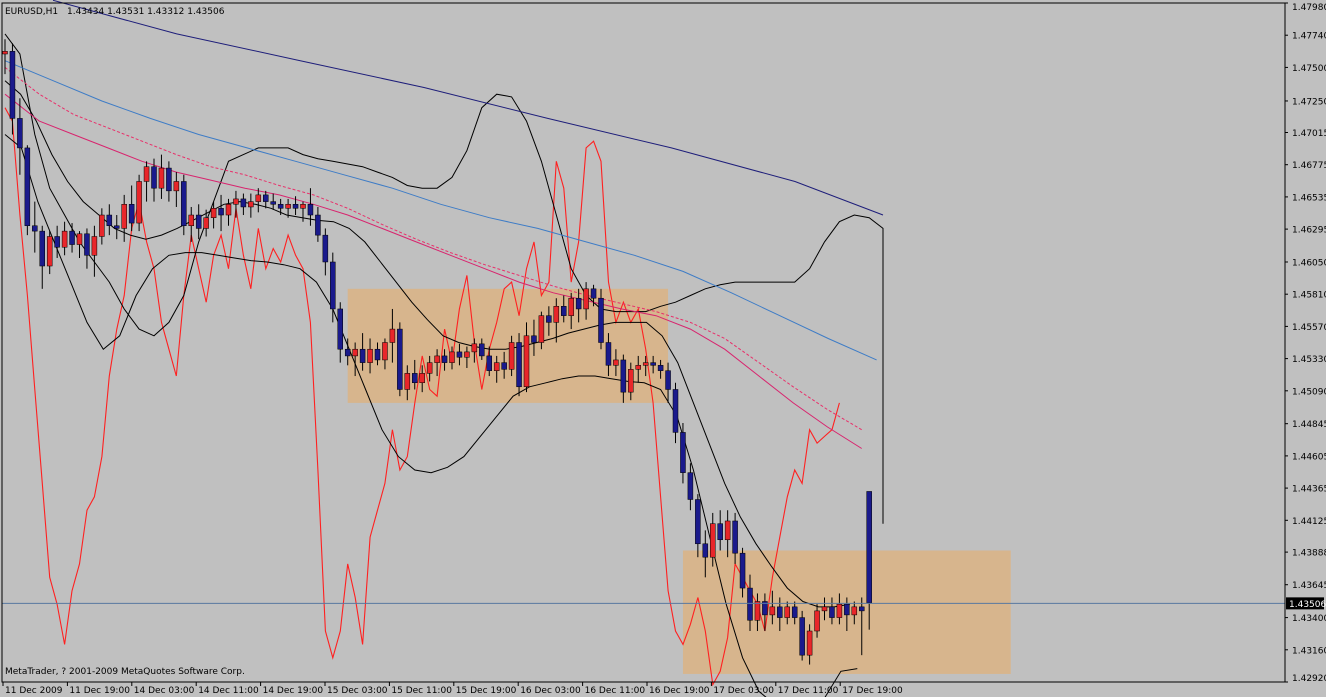 Image resolution: width=1326 pixels, height=697 pixels. Describe the element at coordinates (293, 691) in the screenshot. I see `x-tick-label: 14 Dec 19:00` at that location.